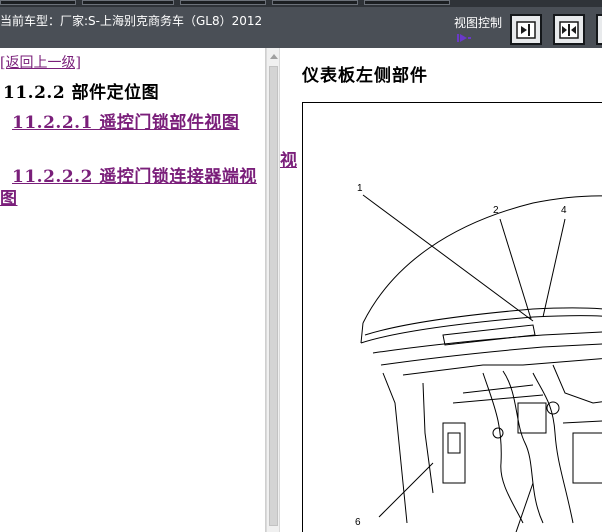 Image resolution: width=602 pixels, height=532 pixels. I want to click on callout-6: 6, so click(358, 522).